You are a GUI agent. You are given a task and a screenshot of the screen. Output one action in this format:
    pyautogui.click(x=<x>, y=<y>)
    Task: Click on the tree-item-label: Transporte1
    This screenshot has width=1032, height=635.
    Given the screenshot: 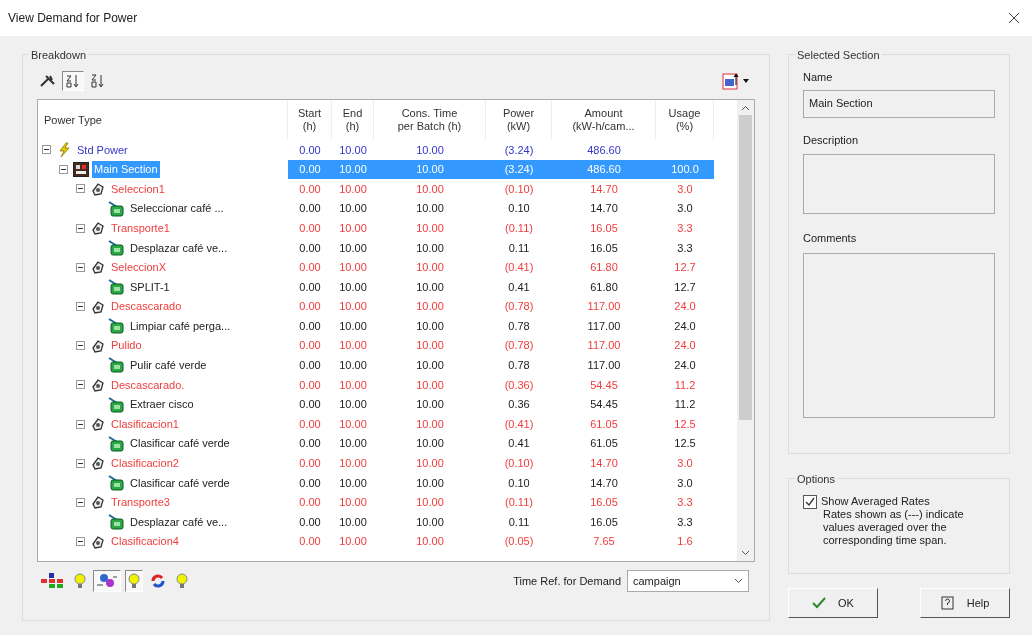 What is the action you would take?
    pyautogui.click(x=140, y=228)
    